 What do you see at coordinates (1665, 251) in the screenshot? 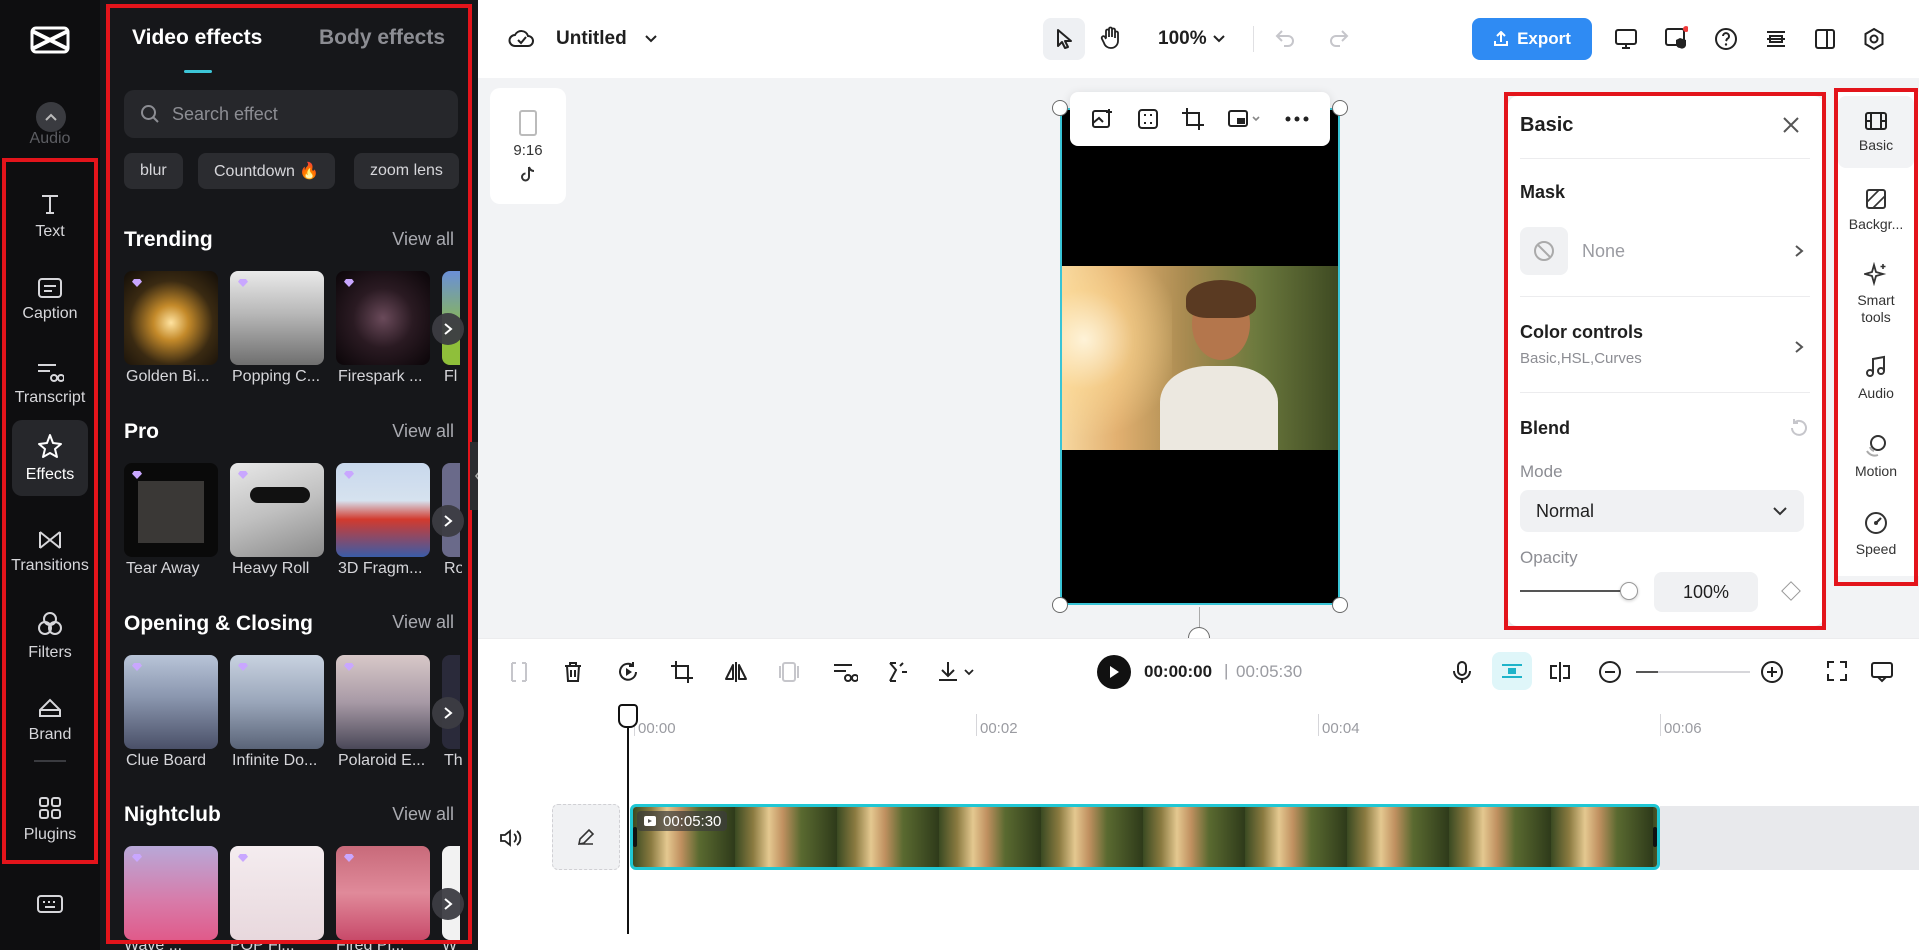
I see `mask-selector: None` at bounding box center [1665, 251].